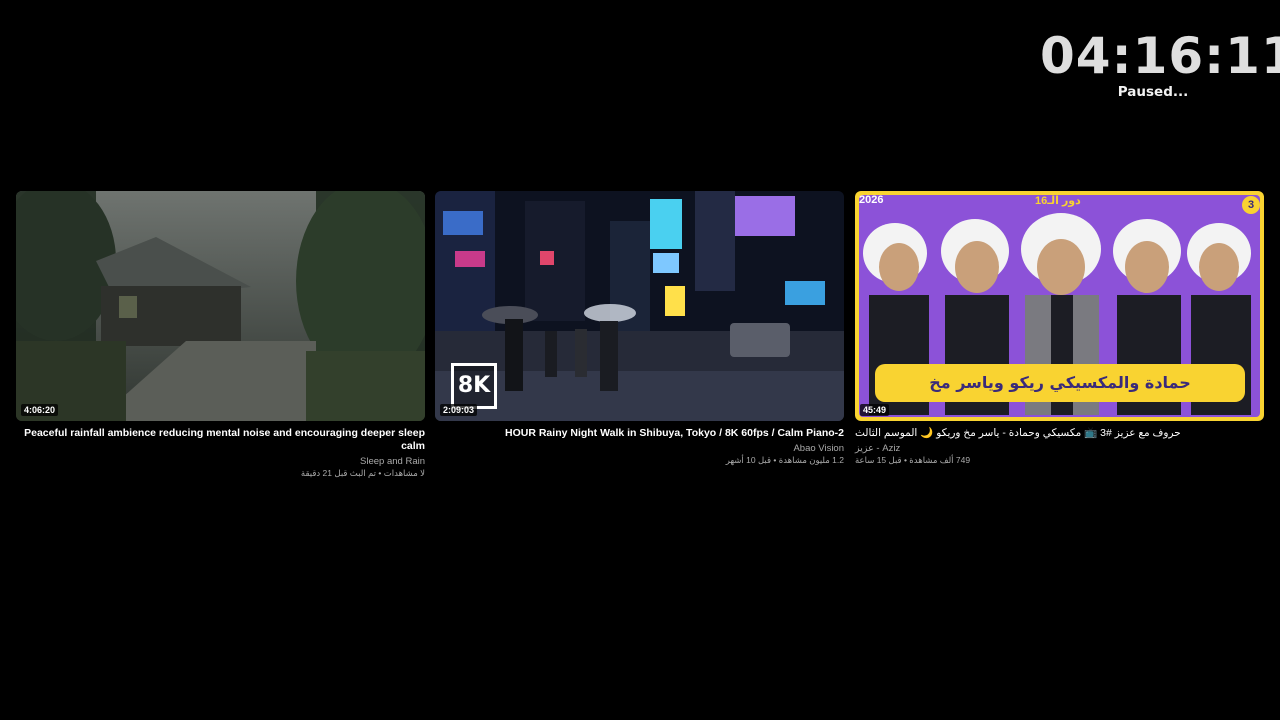  I want to click on video-stats: 1.2 مليون مشاهدة • قبل 10 أشهر, so click(784, 460).